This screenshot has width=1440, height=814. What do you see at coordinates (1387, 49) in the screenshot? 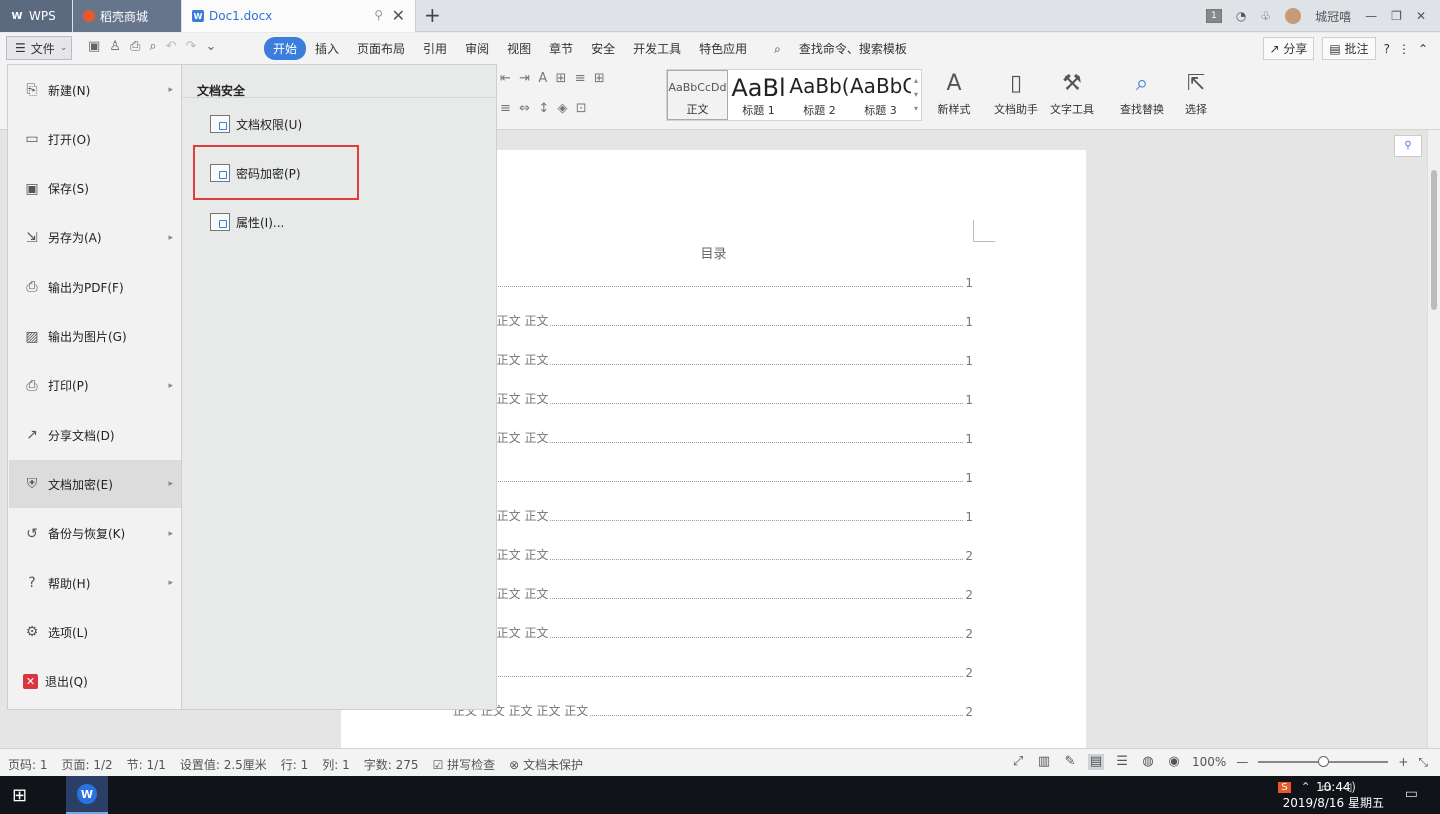
I see `help-icon: ?` at bounding box center [1387, 49].